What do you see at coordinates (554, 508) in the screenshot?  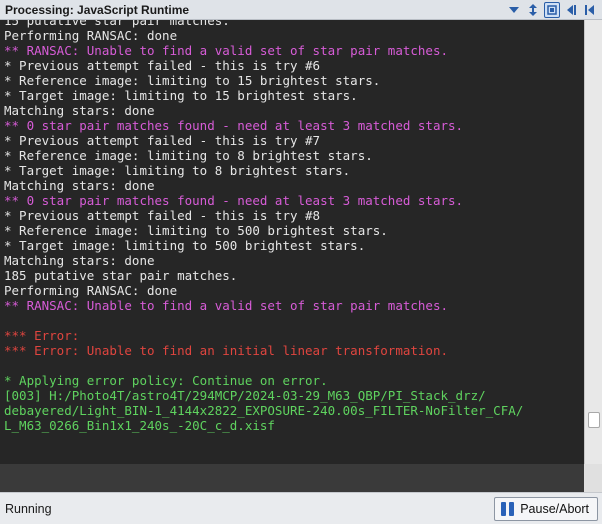 I see `pause-abort-label: Pause/Abort` at bounding box center [554, 508].